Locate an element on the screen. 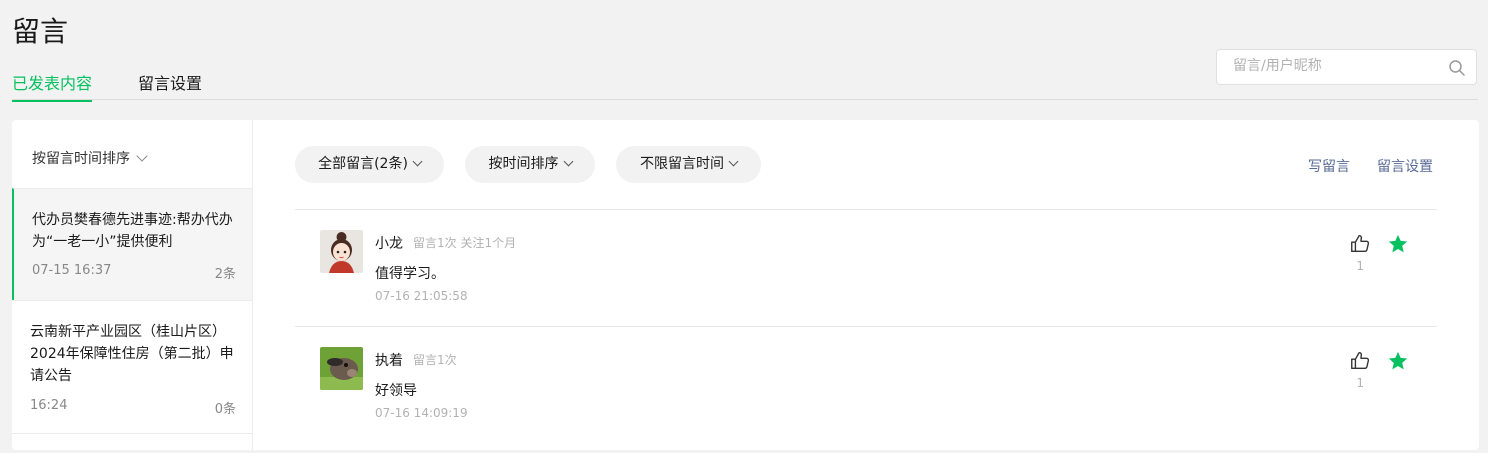 Image resolution: width=1488 pixels, height=453 pixels. comment-time: 07-16 14:09:19 is located at coordinates (421, 413).